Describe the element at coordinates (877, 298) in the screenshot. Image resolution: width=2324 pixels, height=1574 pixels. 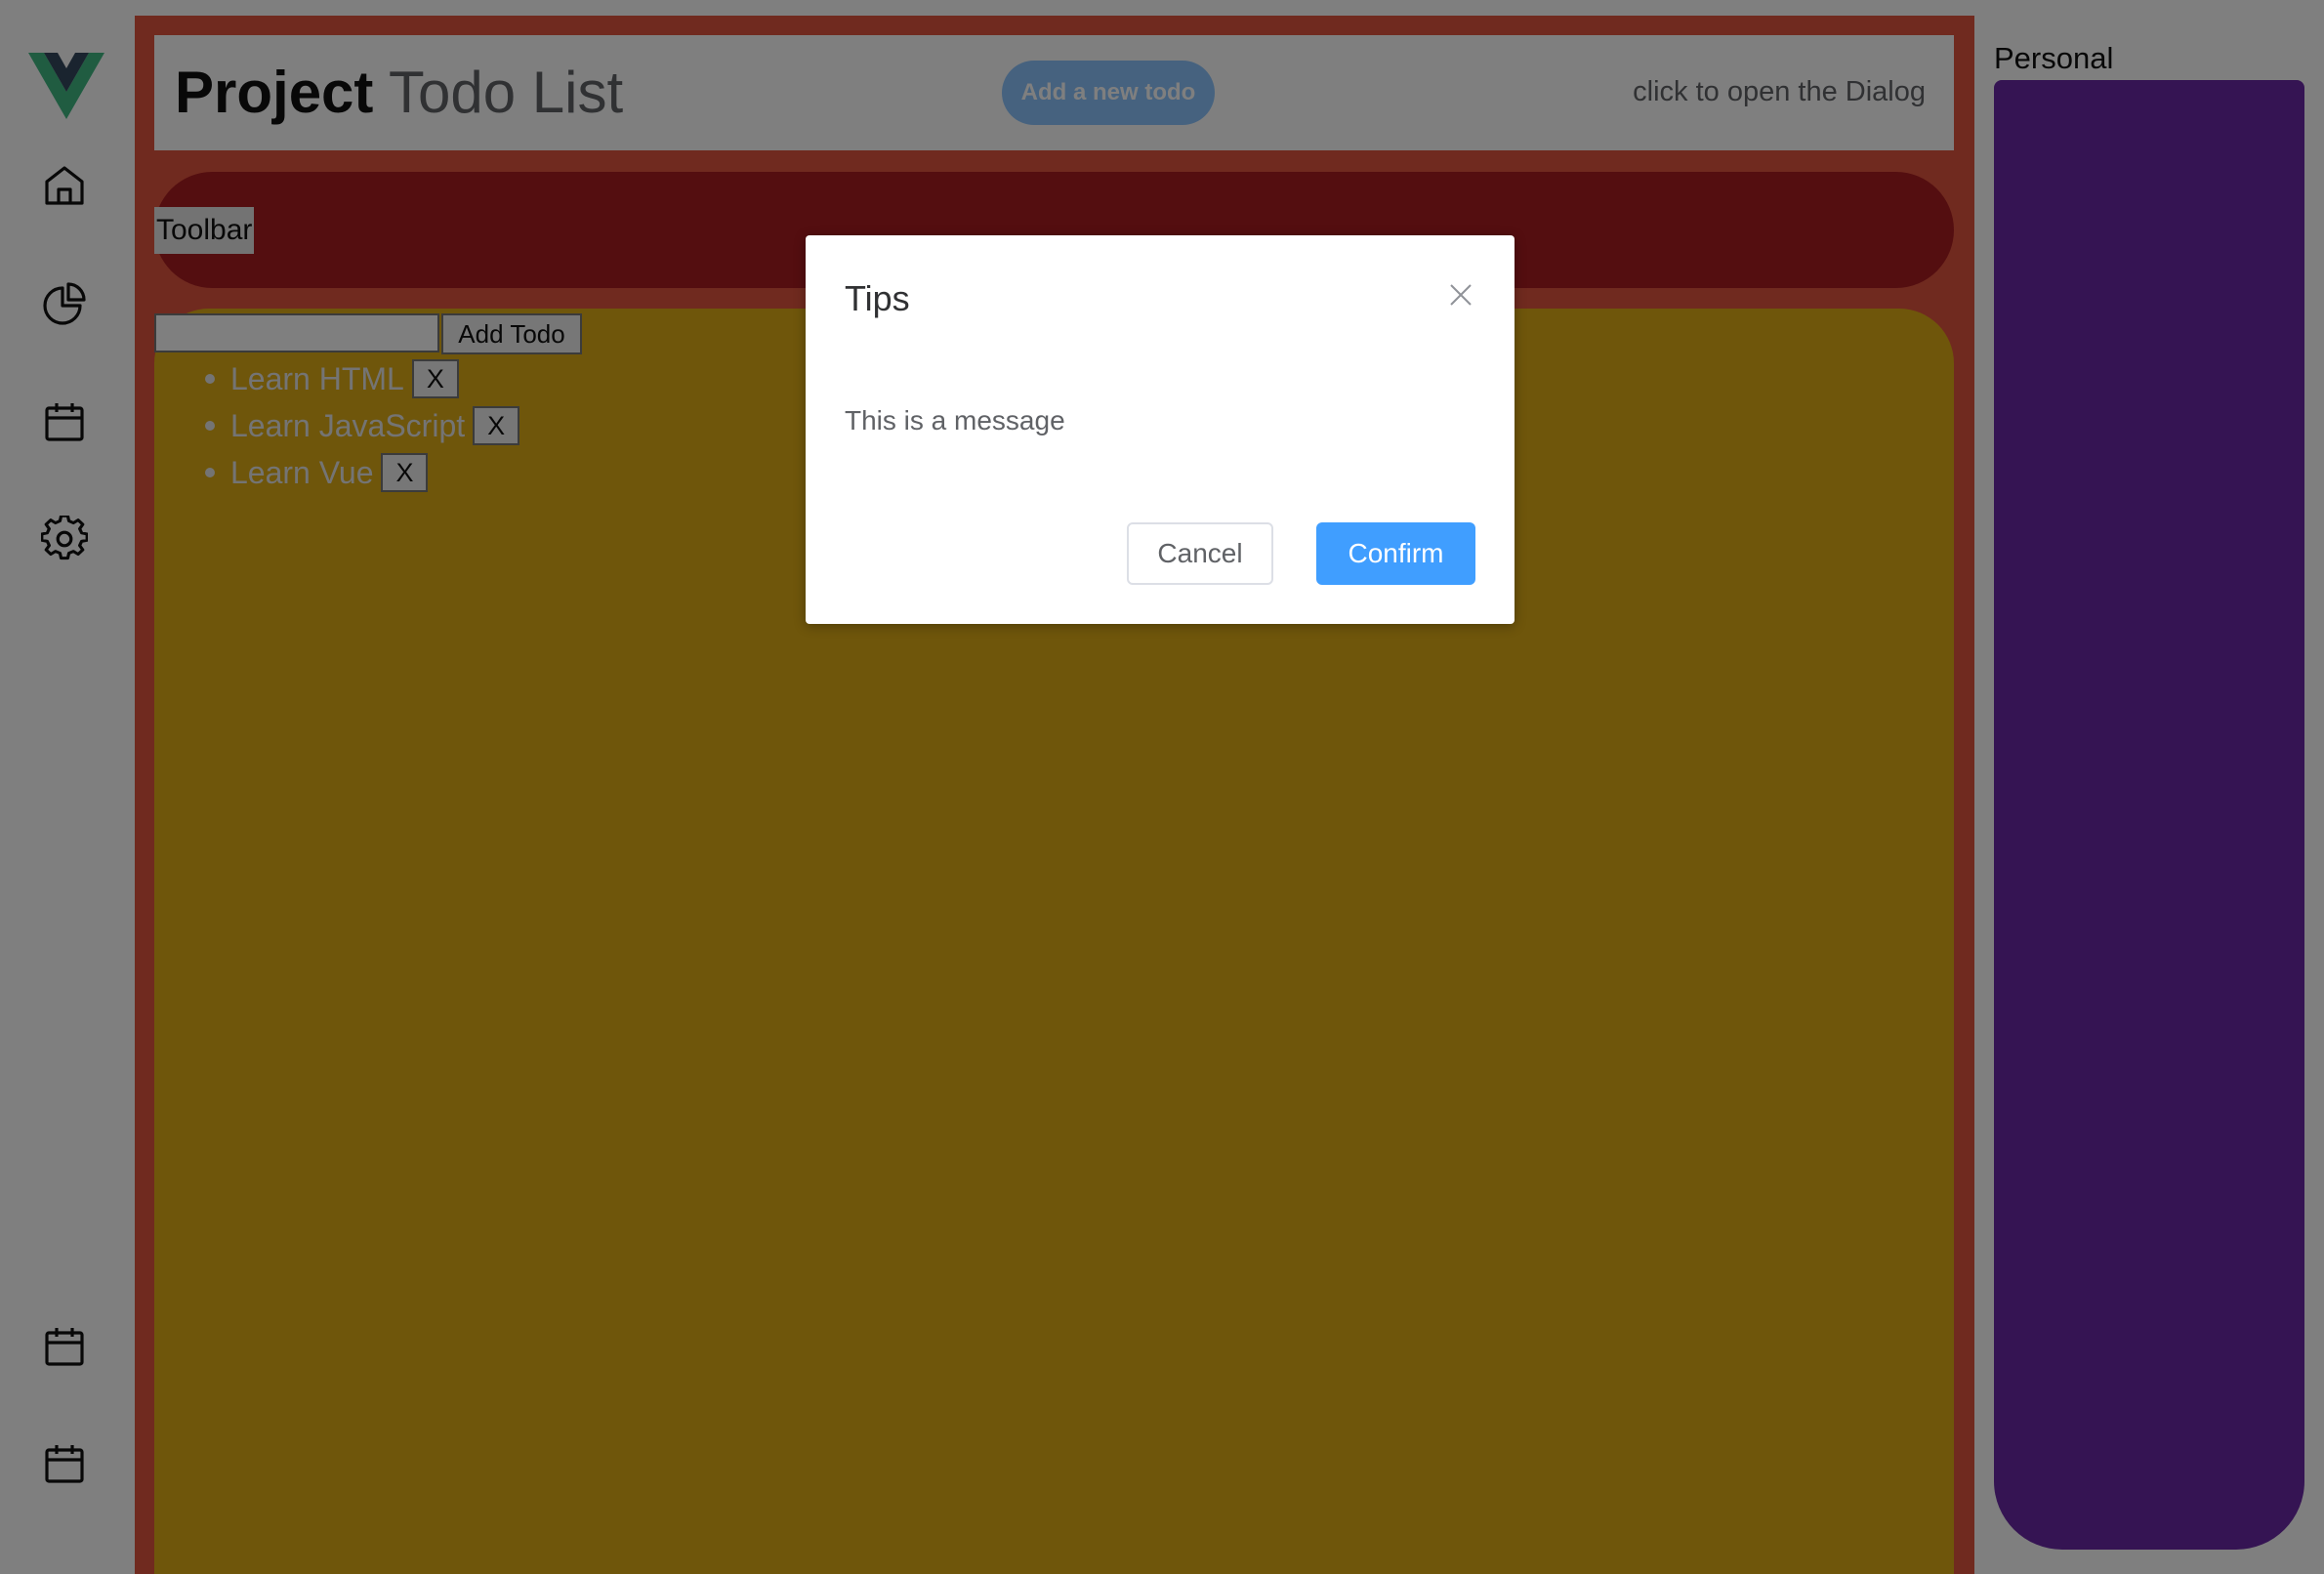
I see `dialog-title: Tips` at that location.